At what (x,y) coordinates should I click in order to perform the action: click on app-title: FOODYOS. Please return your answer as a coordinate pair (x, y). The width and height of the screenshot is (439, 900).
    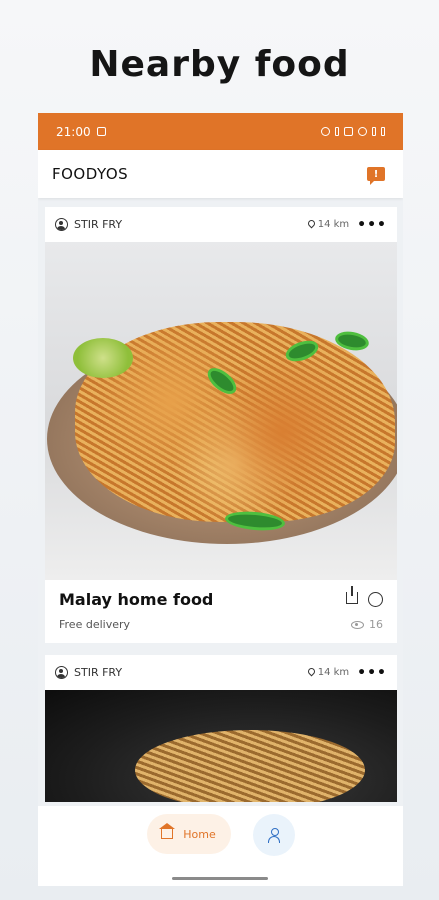
    Looking at the image, I should click on (90, 174).